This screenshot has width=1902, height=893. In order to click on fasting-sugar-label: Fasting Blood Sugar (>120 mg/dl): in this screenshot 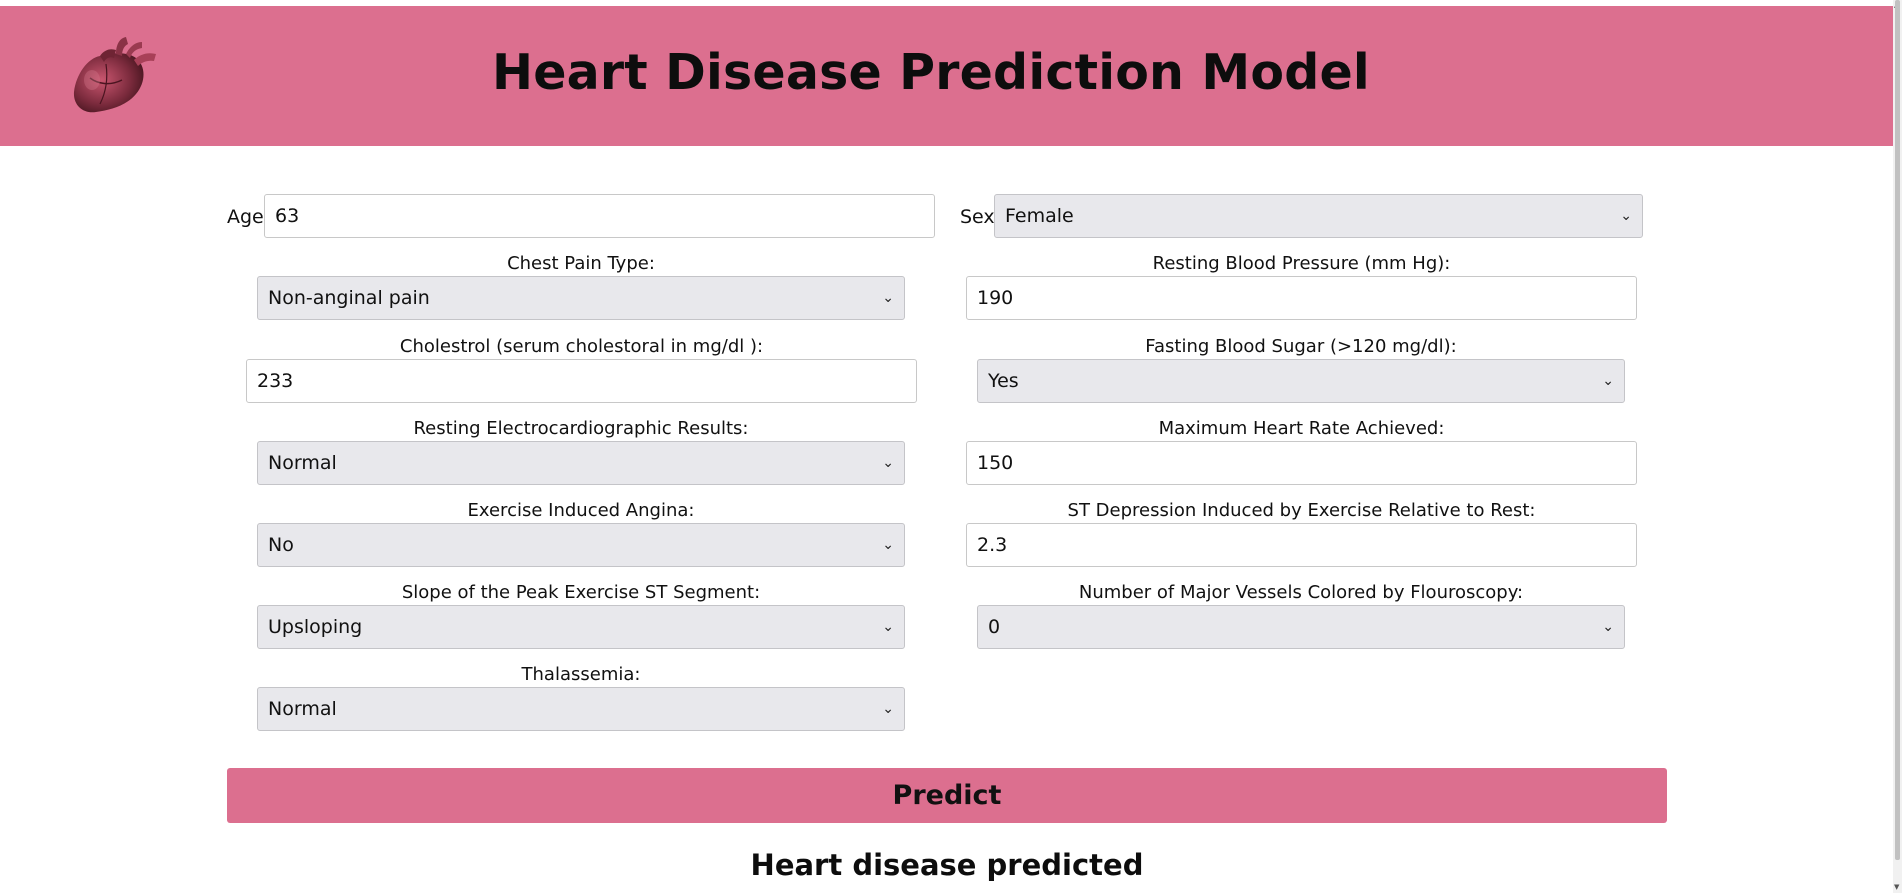, I will do `click(1301, 346)`.